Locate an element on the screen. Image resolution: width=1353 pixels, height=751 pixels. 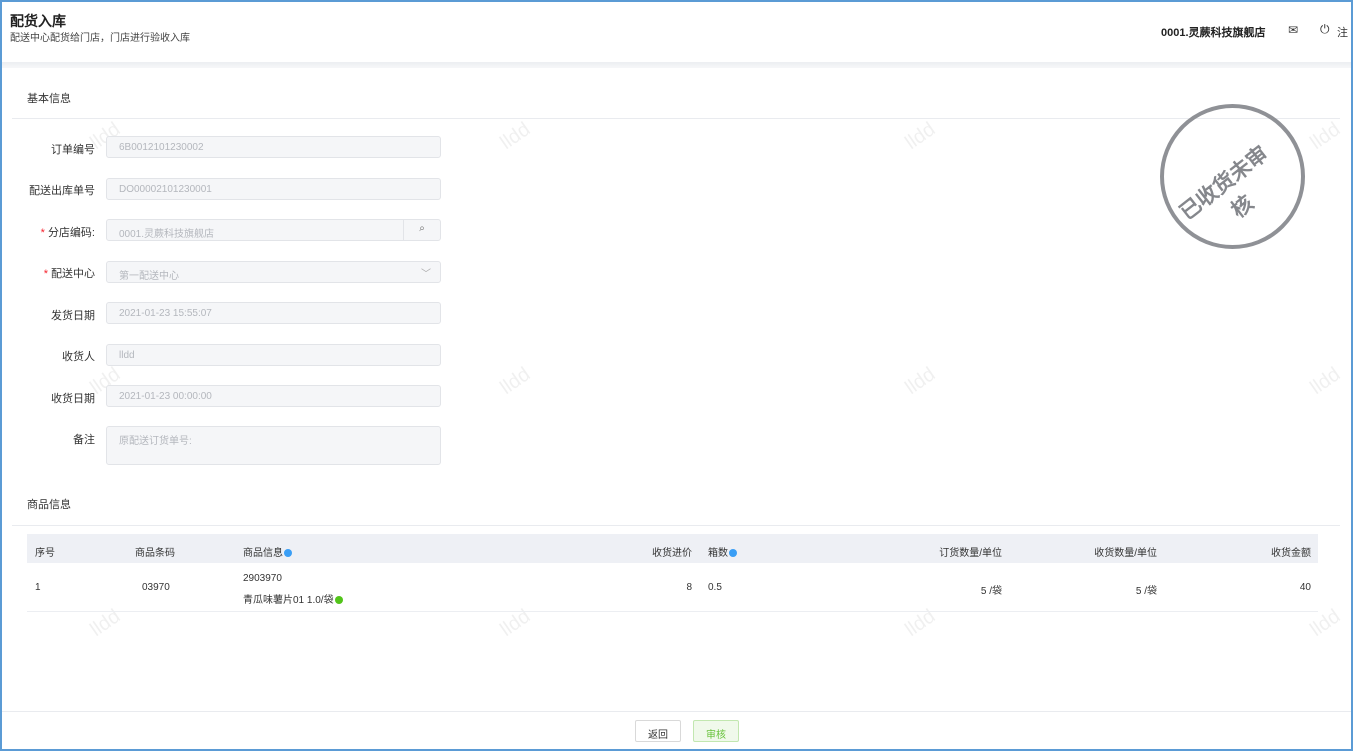
receiver-field: lldd is located at coordinates (273, 355).